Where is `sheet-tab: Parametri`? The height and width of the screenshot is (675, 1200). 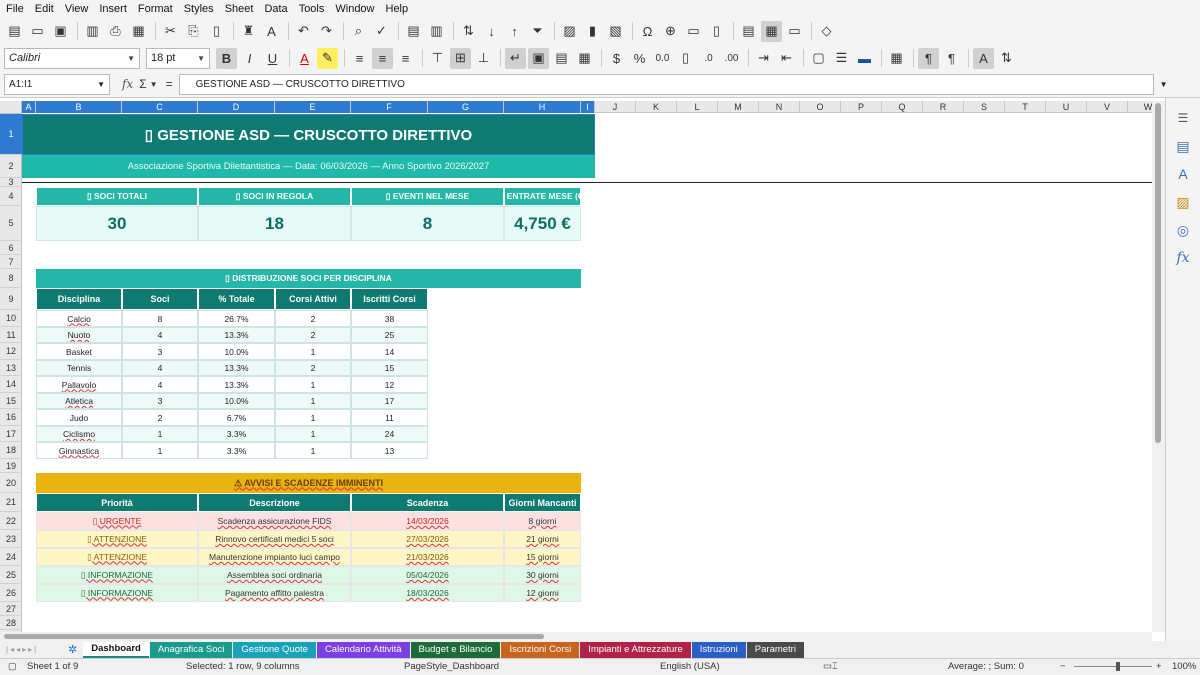 sheet-tab: Parametri is located at coordinates (775, 649).